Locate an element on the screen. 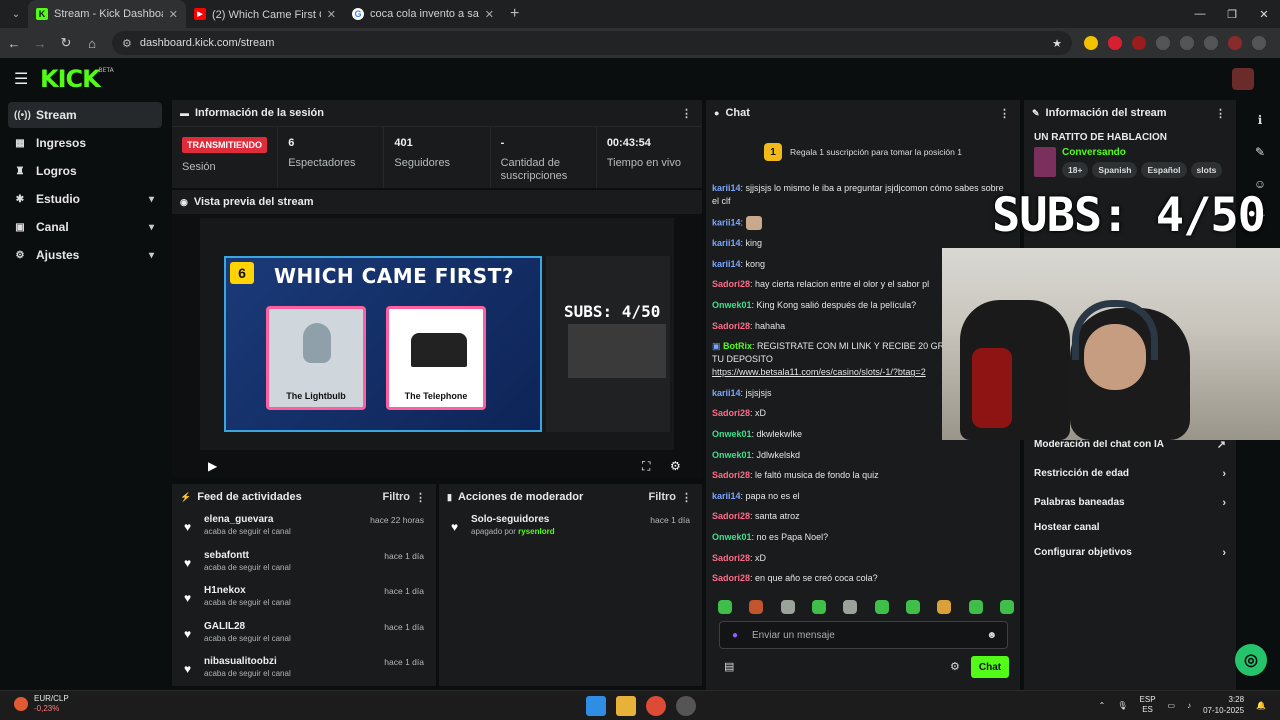 This screenshot has height=720, width=1280. emoji-icon: ☻ is located at coordinates (991, 635).